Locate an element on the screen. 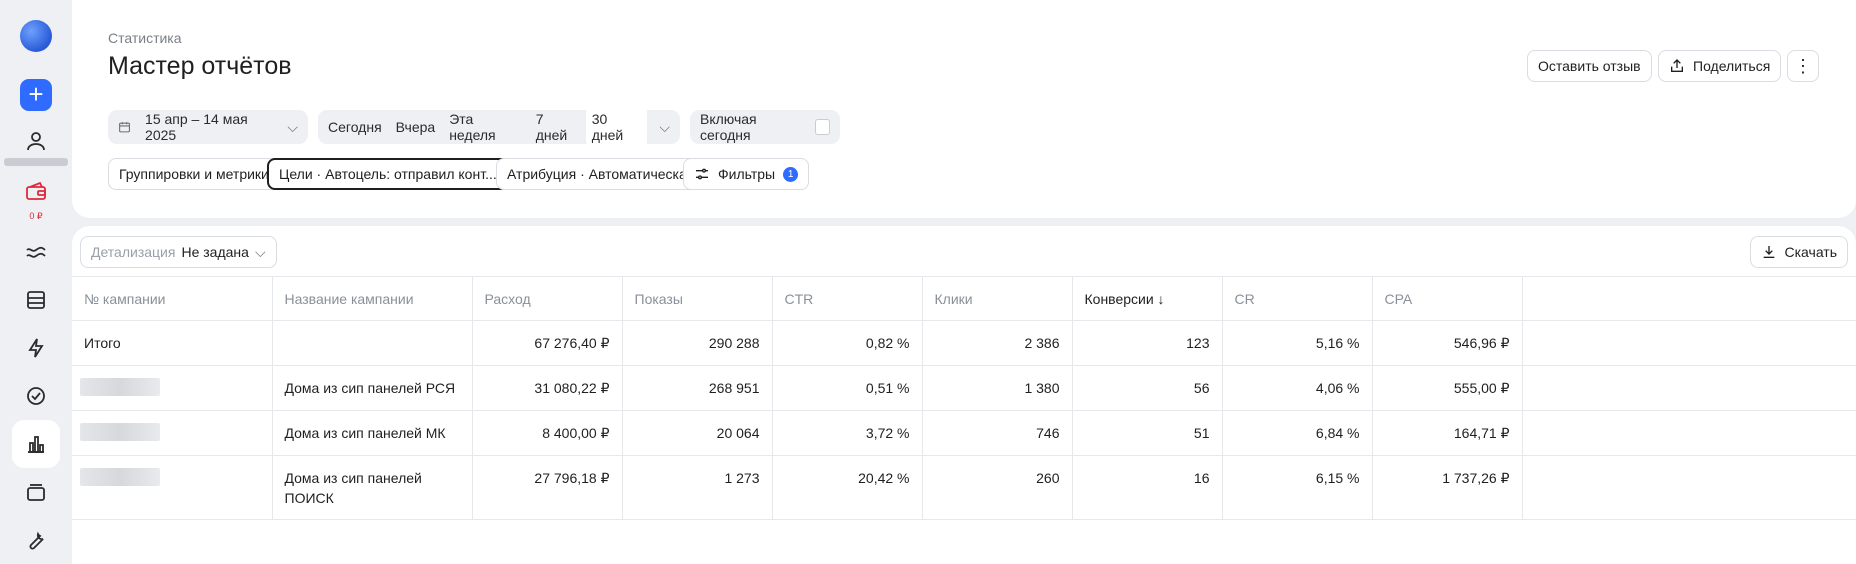  stack-icon is located at coordinates (36, 492).